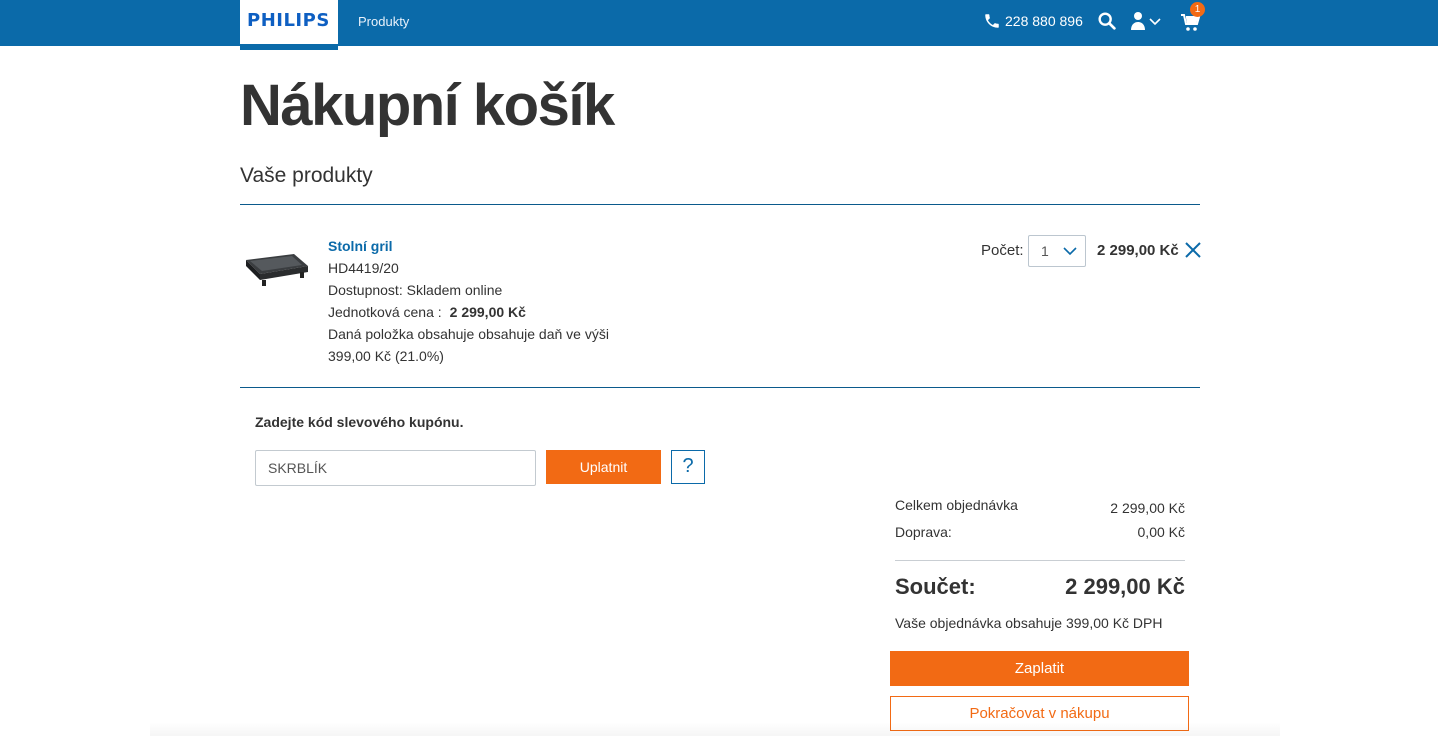 This screenshot has height=736, width=1438. What do you see at coordinates (363, 268) in the screenshot?
I see `product-model: HD4419/20` at bounding box center [363, 268].